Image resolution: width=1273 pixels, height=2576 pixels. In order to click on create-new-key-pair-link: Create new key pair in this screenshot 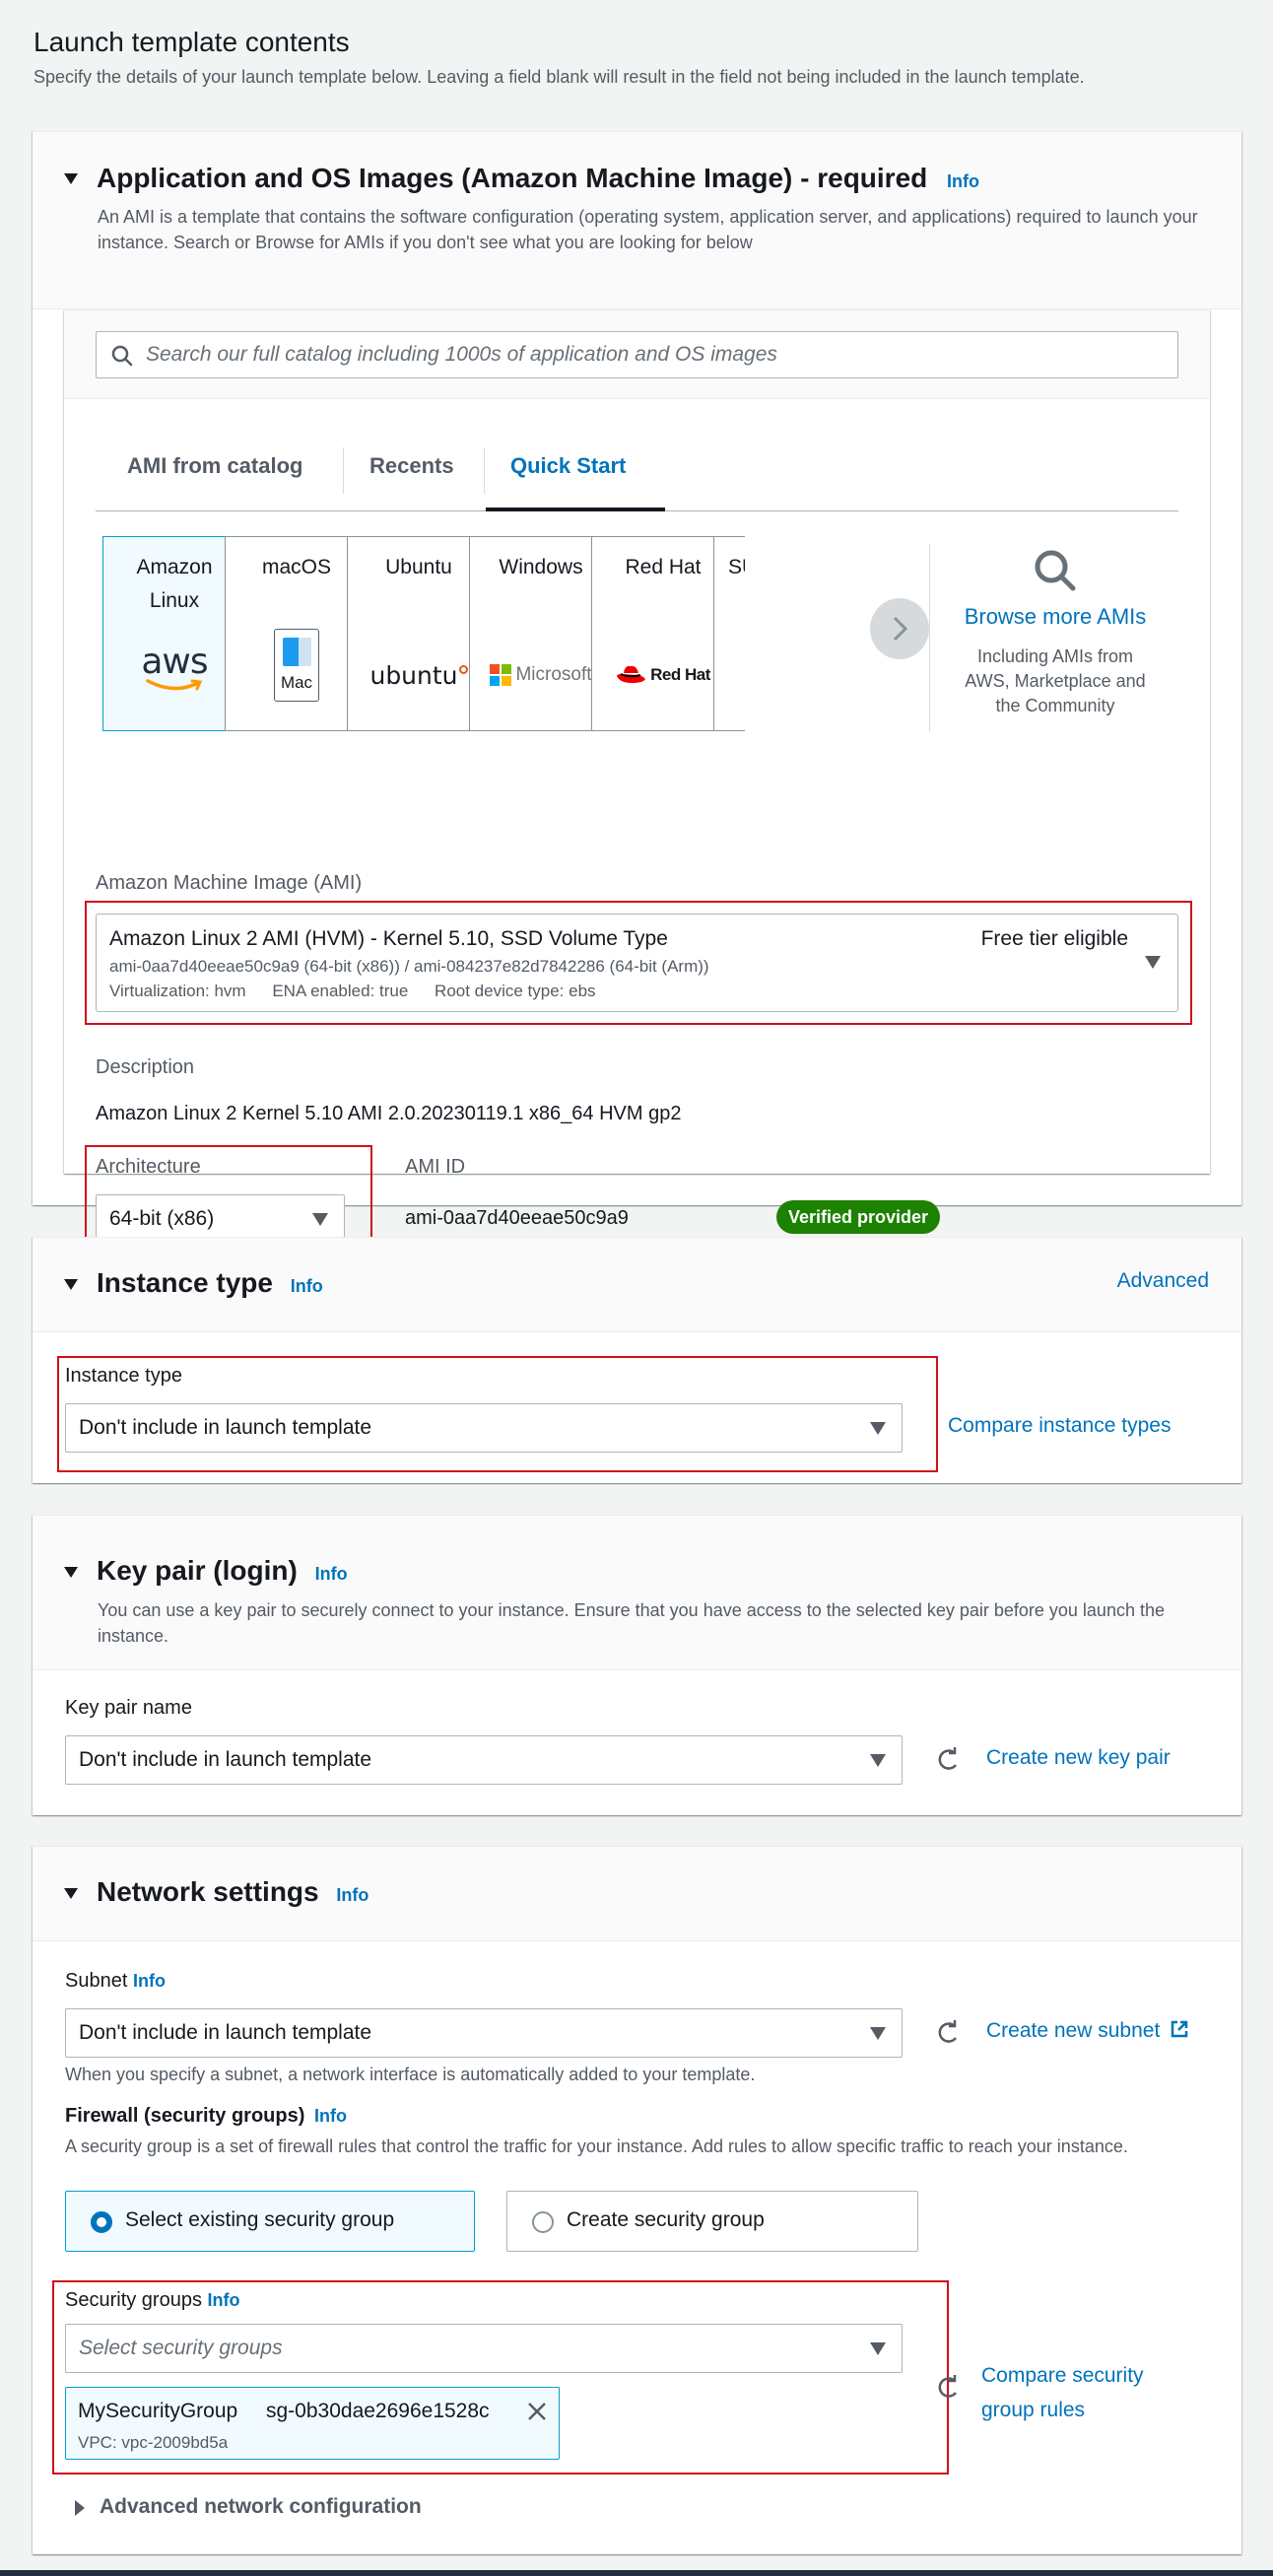, I will do `click(1079, 1758)`.